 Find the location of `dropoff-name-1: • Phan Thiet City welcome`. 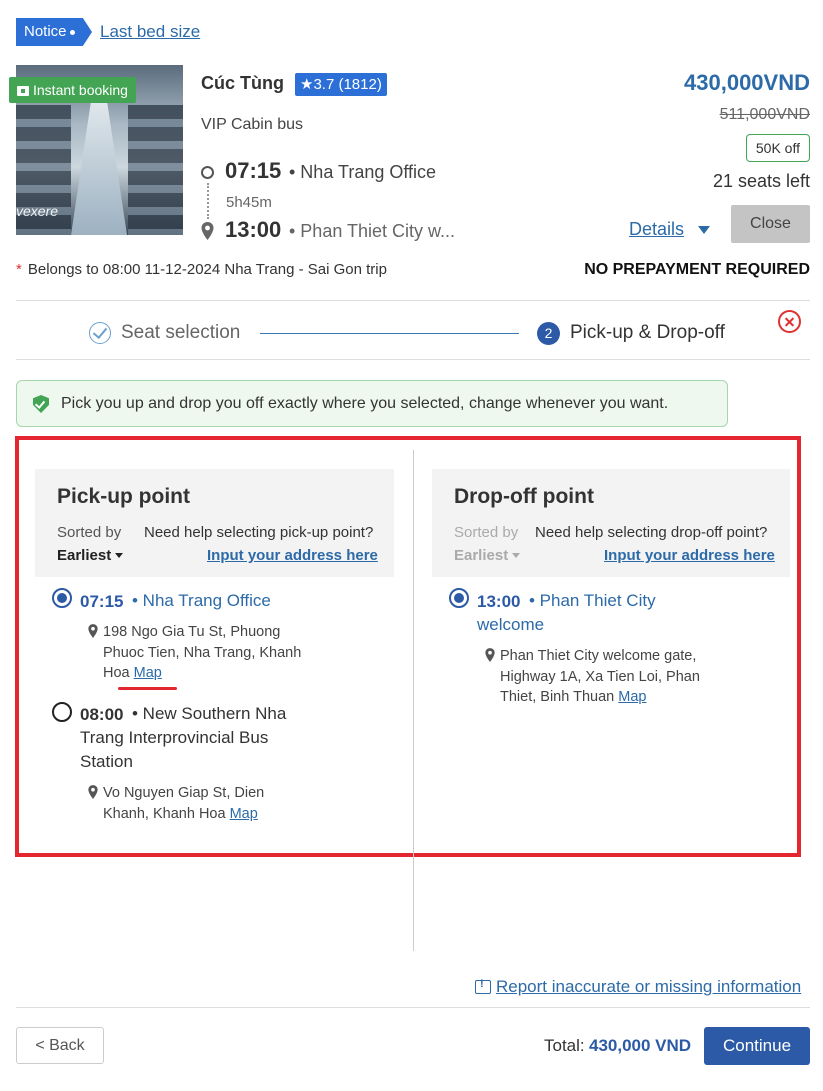

dropoff-name-1: • Phan Thiet City welcome is located at coordinates (587, 613).